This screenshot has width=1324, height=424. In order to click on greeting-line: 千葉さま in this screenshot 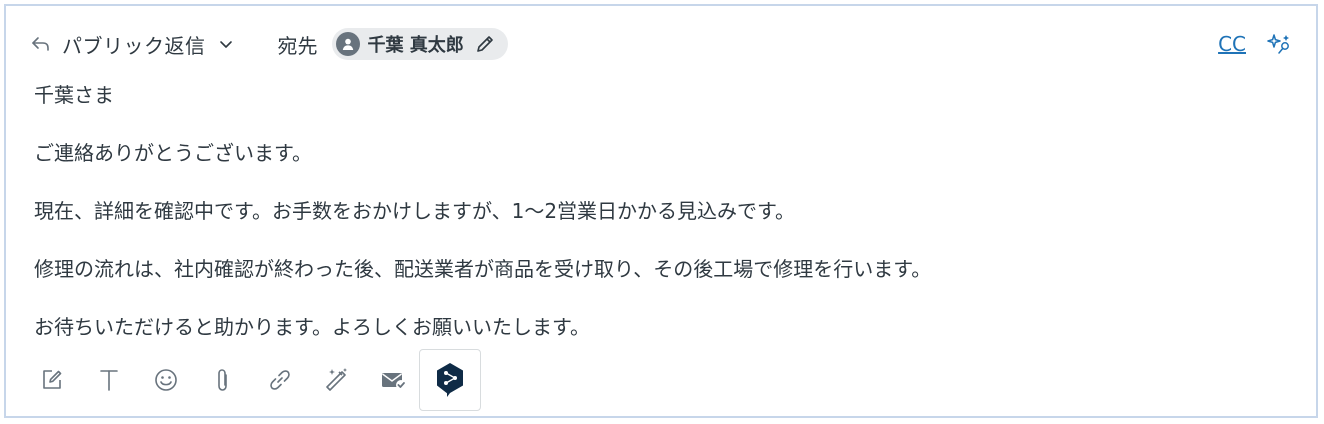, I will do `click(74, 95)`.